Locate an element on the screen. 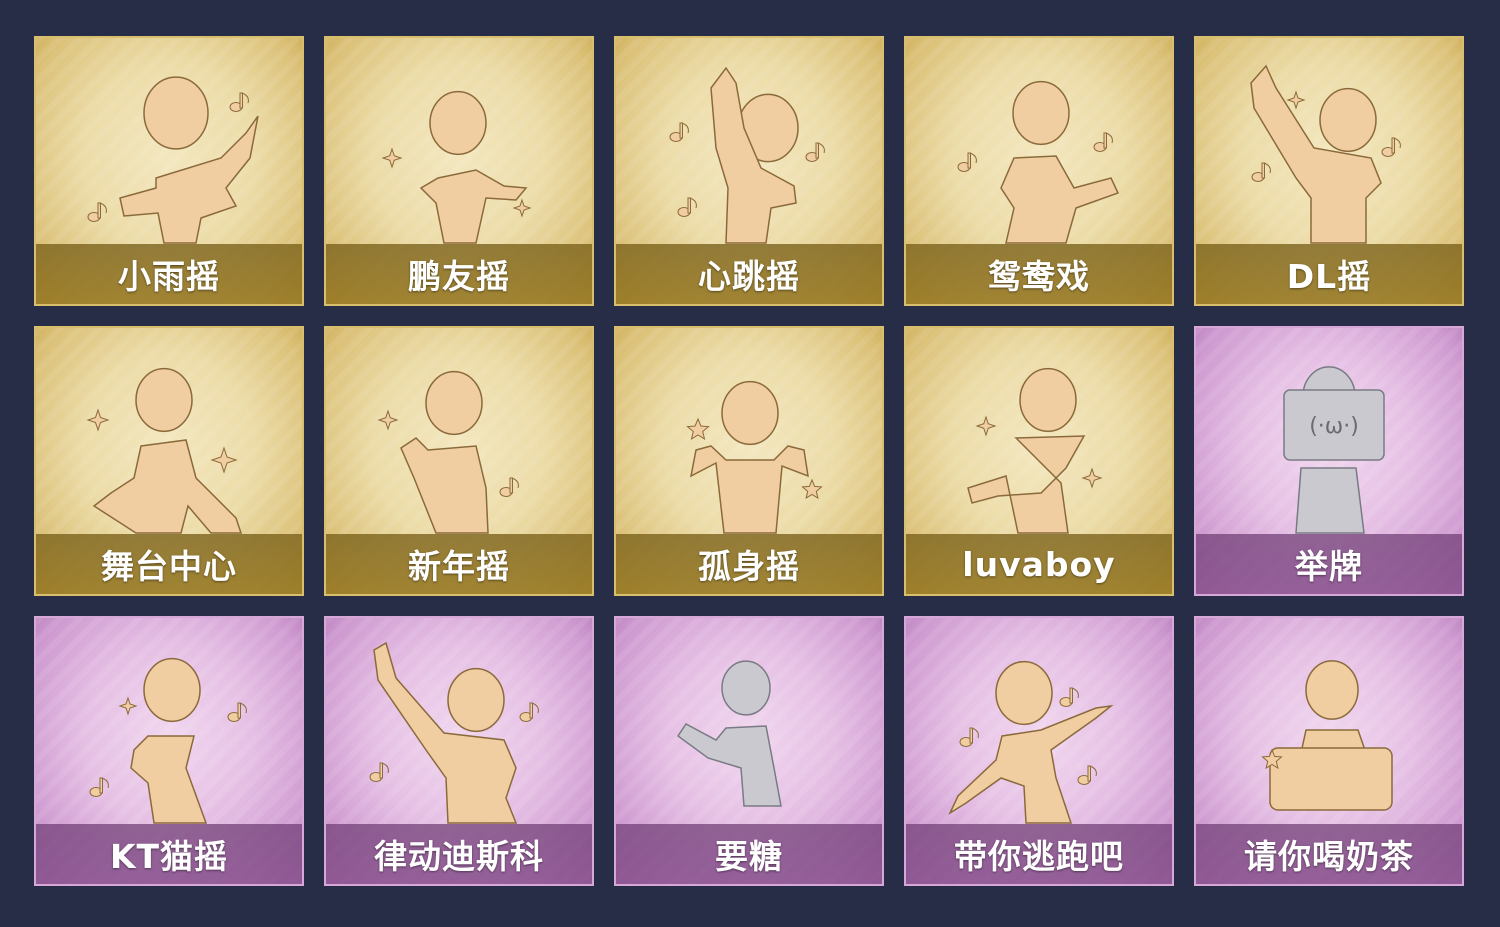 This screenshot has height=927, width=1500. emote-card: DL摇 is located at coordinates (1329, 171).